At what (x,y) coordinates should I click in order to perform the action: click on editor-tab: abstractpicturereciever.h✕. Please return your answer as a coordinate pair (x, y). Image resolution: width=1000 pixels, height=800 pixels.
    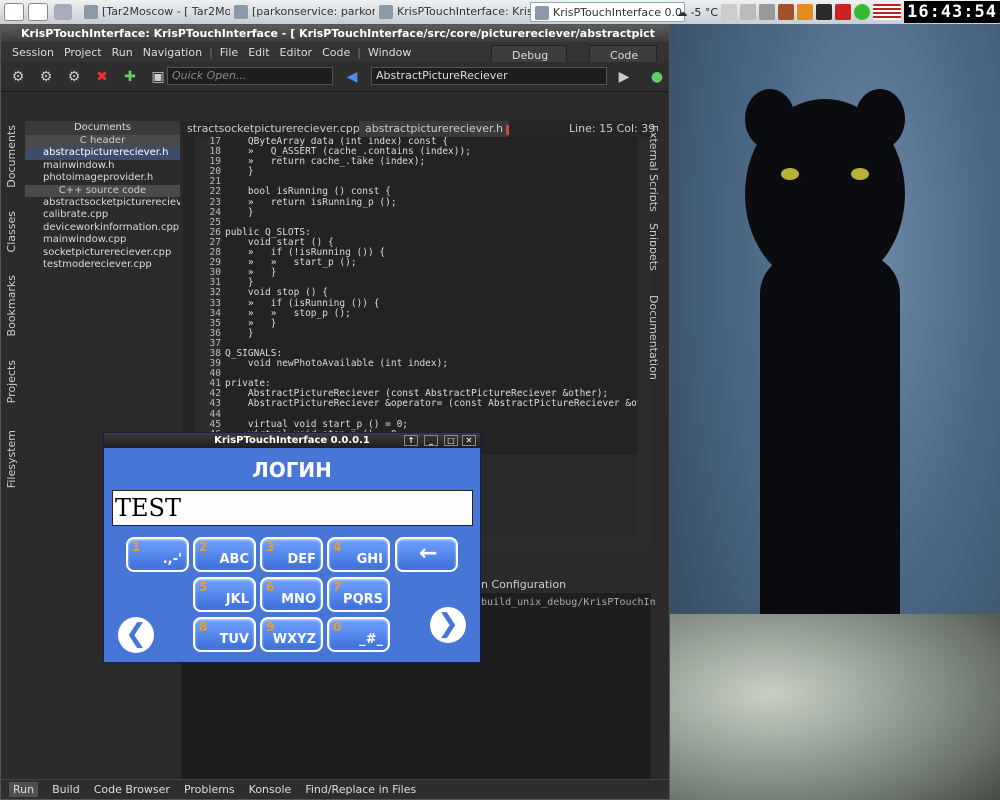
    Looking at the image, I should click on (434, 129).